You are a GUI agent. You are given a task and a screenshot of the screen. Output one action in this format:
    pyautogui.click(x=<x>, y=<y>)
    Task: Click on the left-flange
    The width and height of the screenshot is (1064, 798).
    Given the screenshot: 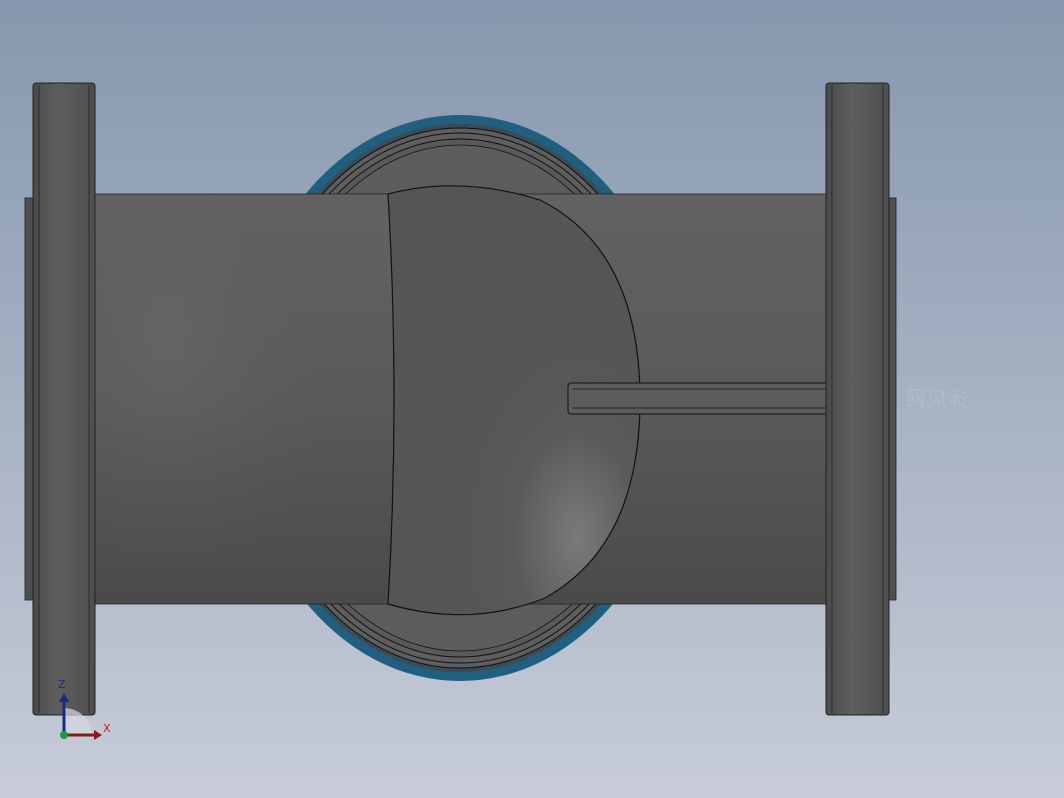 What is the action you would take?
    pyautogui.click(x=60, y=399)
    